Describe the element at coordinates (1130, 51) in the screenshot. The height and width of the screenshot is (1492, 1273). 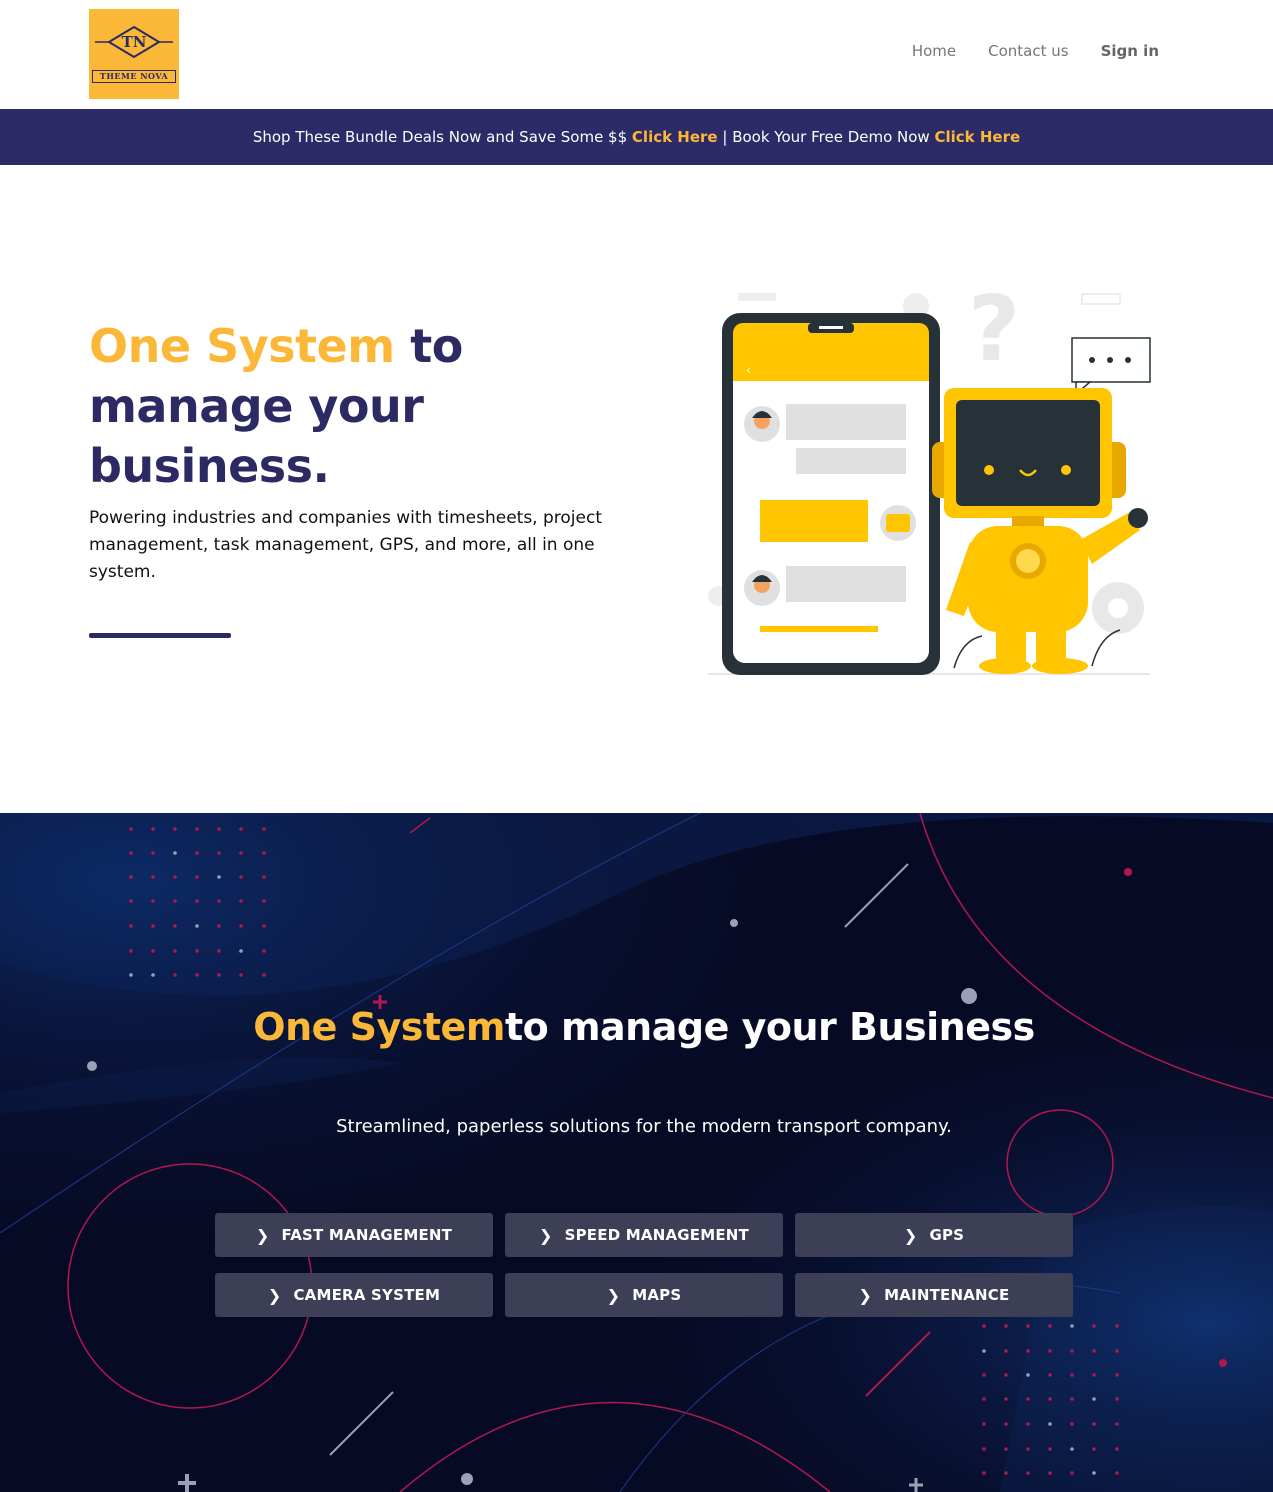
I see `nav-signin-link: Sign in` at that location.